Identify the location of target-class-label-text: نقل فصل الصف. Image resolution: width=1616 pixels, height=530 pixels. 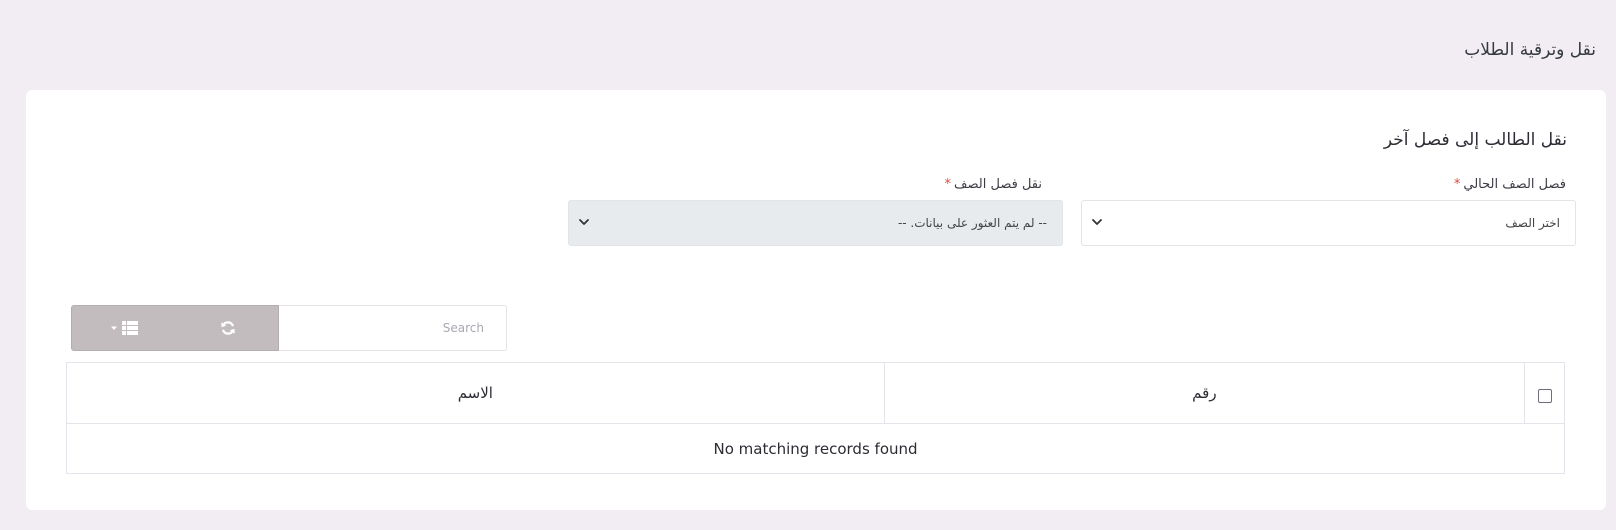
(998, 184).